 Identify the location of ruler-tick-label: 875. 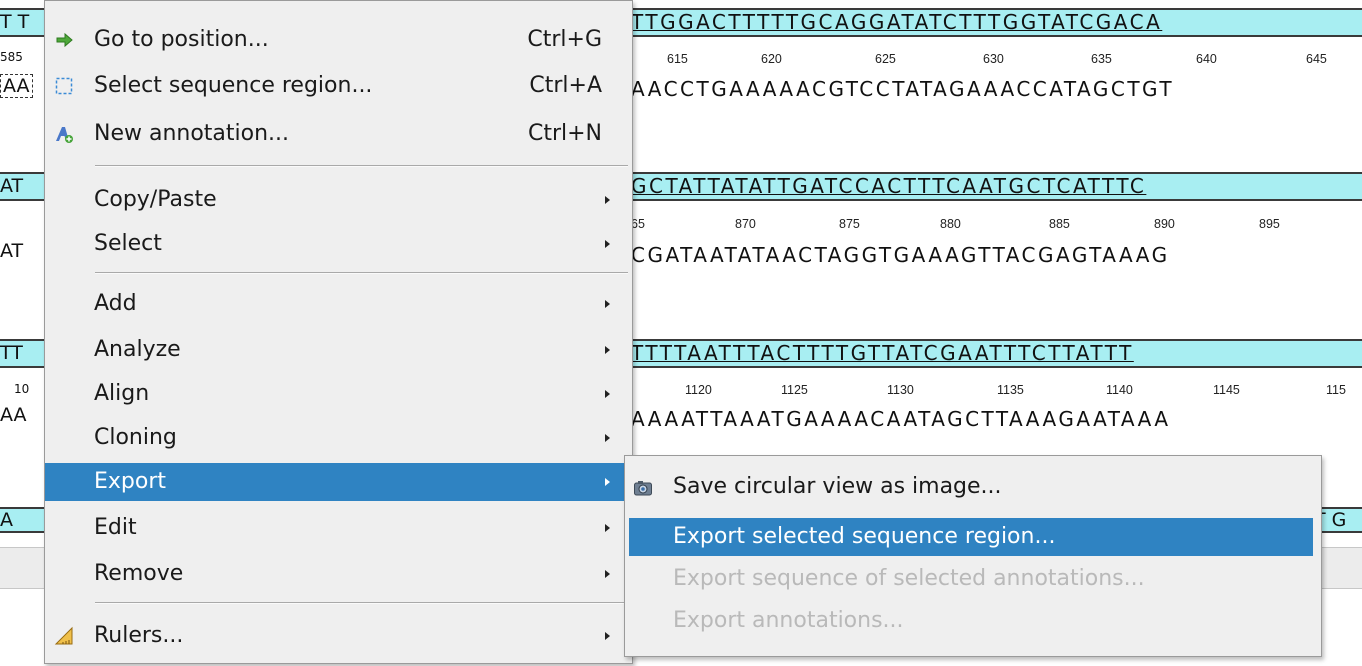
(849, 224).